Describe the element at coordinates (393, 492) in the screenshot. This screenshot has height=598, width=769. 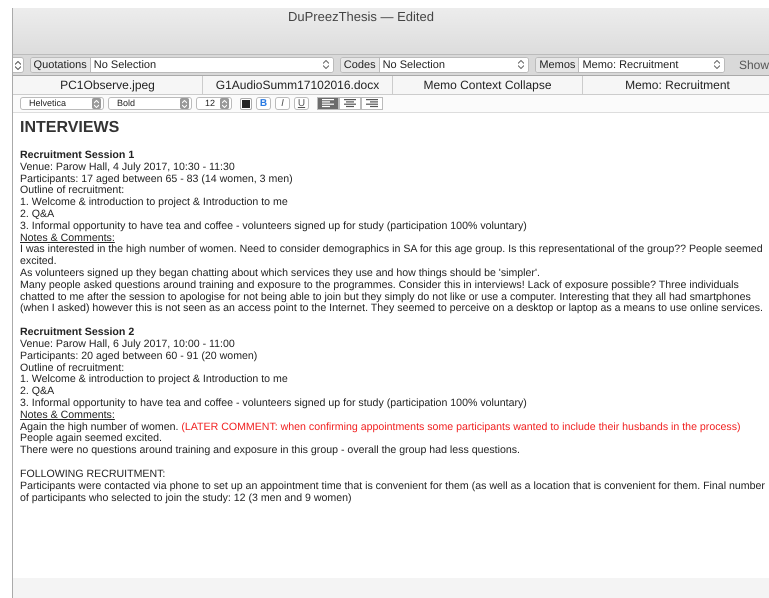
I see `paragraph: Participants were contacted via phone to set up an appointment time that is convenient for them (as well as a location that is convenient for them. Final number of participants who selected to join the study: 12 (3 men and 9 women)` at that location.